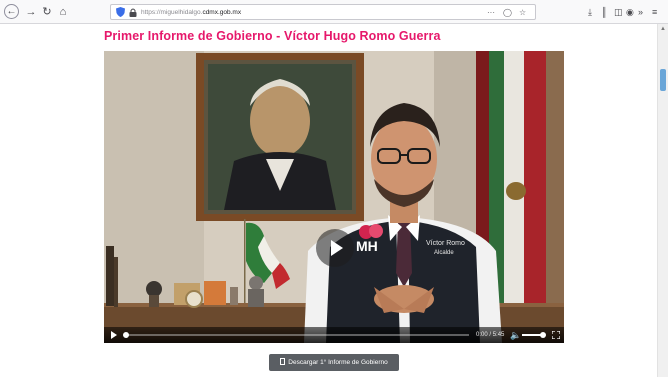 This screenshot has height=377, width=668. What do you see at coordinates (191, 12) in the screenshot?
I see `url-text: https://miguelhidalgo.cdmx.gob.mx` at bounding box center [191, 12].